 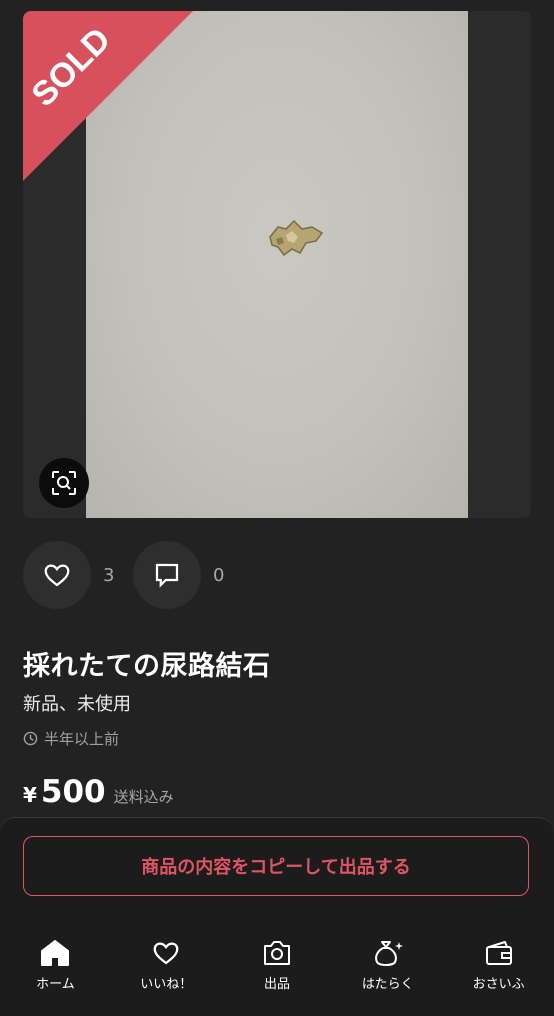 What do you see at coordinates (387, 972) in the screenshot?
I see `tab-work: はたらく` at bounding box center [387, 972].